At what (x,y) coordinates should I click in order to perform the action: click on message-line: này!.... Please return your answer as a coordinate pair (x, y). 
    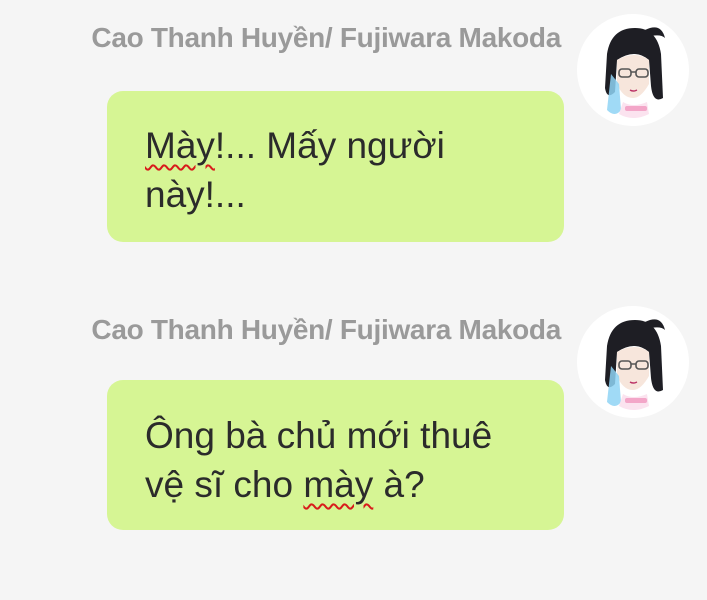
    Looking at the image, I should click on (195, 194).